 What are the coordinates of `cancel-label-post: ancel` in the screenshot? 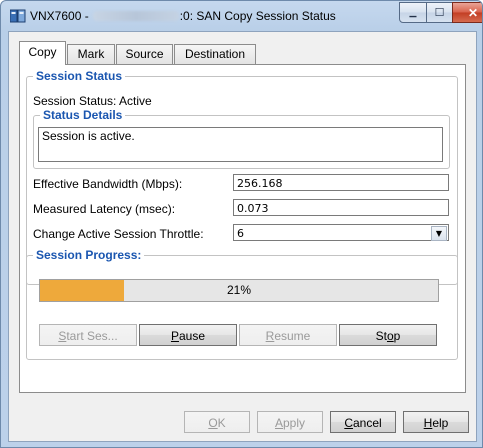 It's located at (367, 423).